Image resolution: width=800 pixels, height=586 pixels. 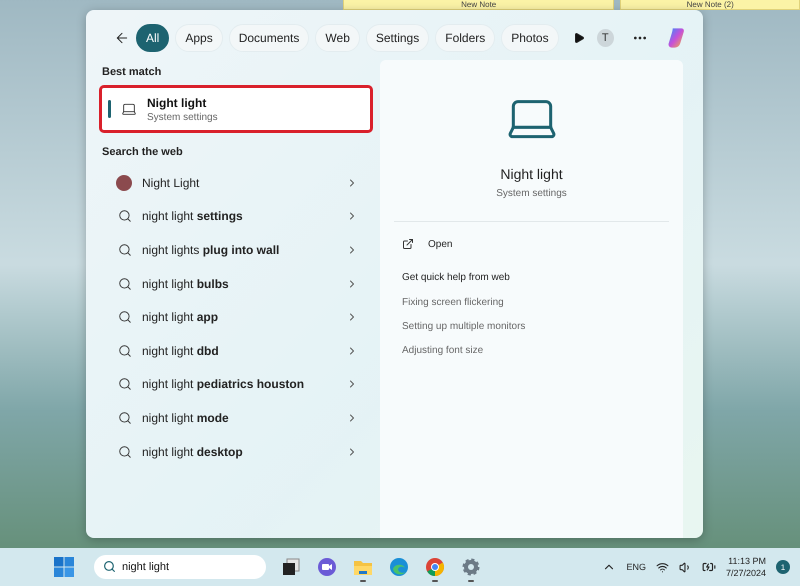 What do you see at coordinates (531, 309) in the screenshot?
I see `help-link: Fixing screen flickering` at bounding box center [531, 309].